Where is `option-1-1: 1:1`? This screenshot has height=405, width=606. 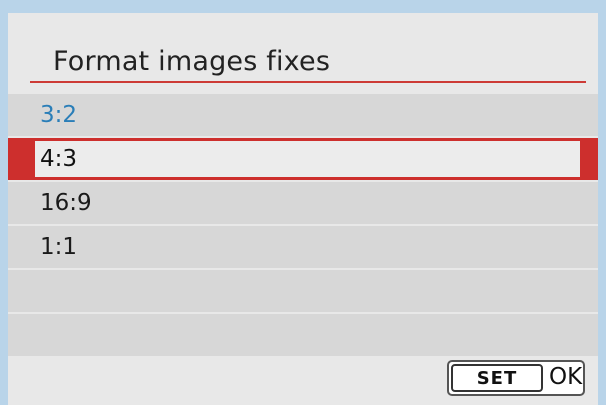 option-1-1: 1:1 is located at coordinates (303, 247).